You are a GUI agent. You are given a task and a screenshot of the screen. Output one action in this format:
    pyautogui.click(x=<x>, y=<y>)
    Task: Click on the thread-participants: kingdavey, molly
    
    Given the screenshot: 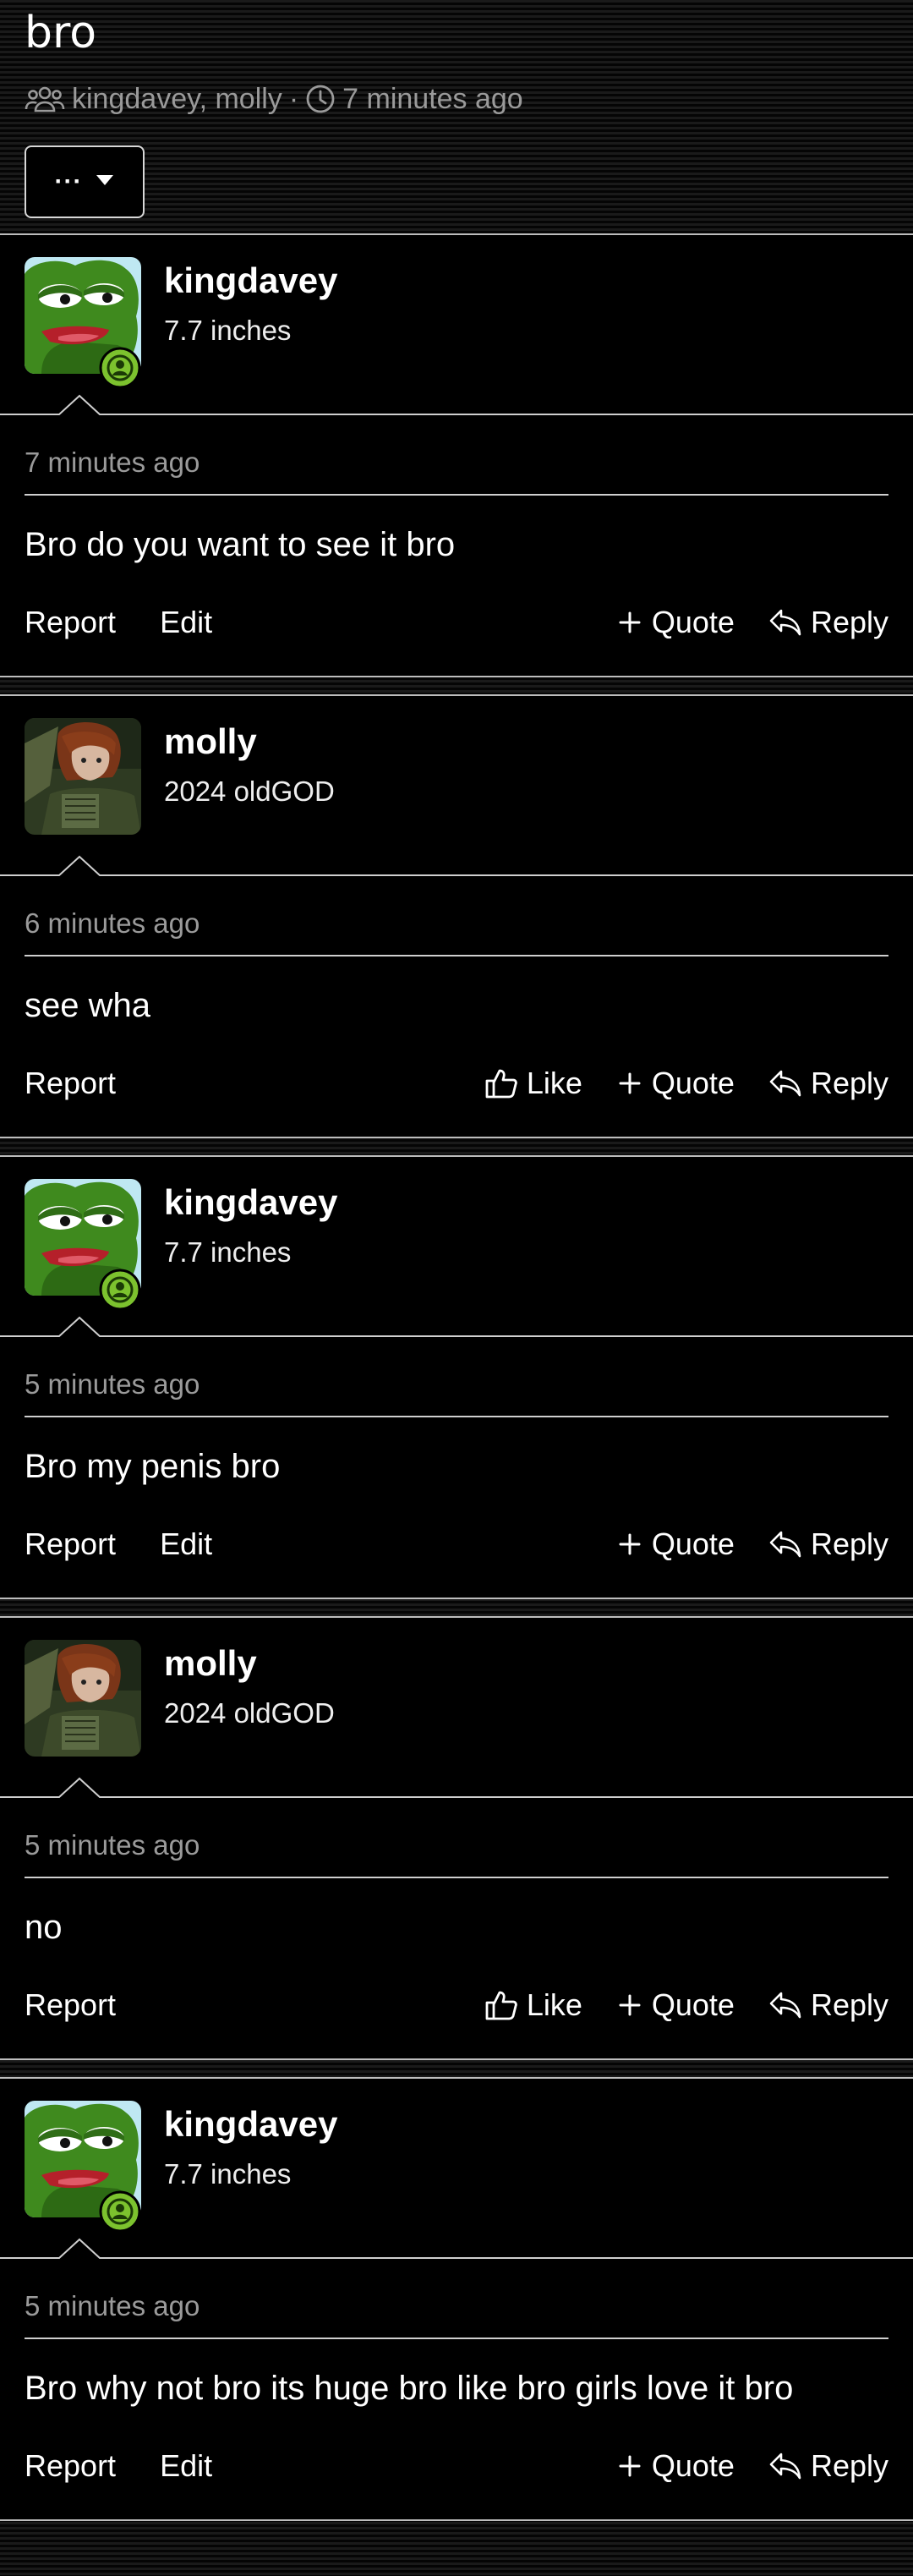 What is the action you would take?
    pyautogui.click(x=177, y=99)
    